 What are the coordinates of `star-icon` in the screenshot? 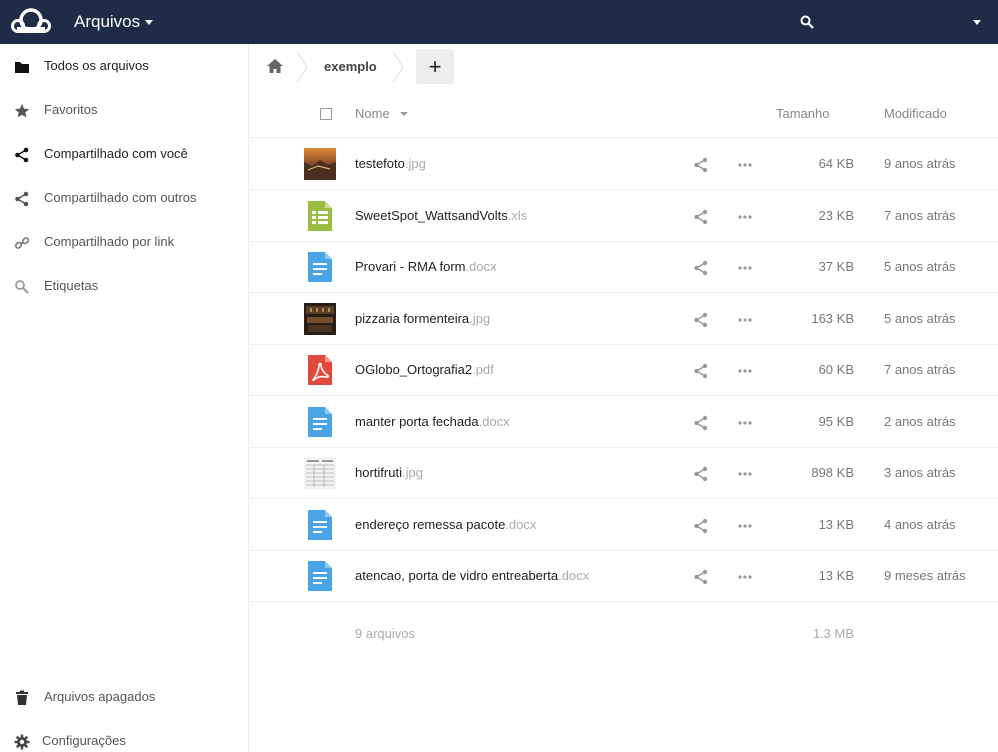 It's located at (22, 111).